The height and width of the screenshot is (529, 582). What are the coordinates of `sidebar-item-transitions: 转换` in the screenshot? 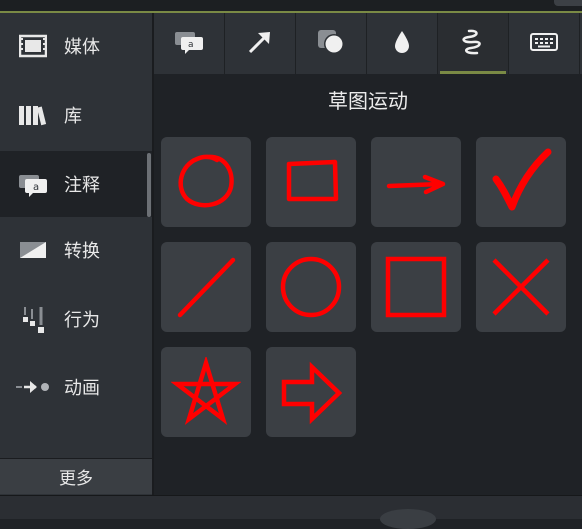 It's located at (76, 250).